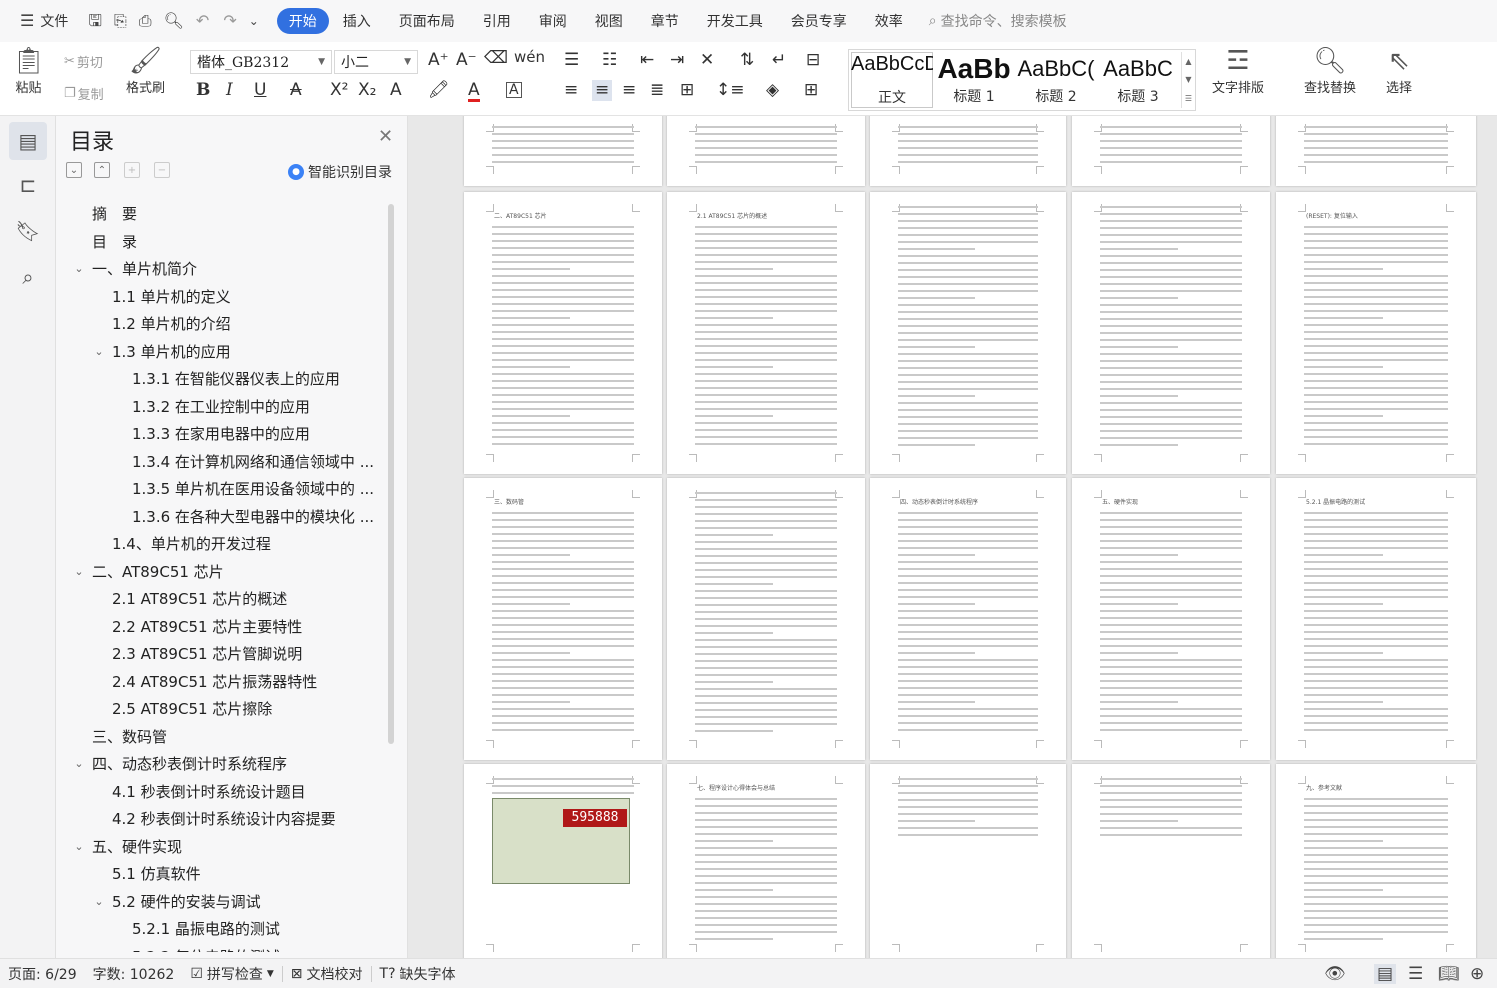 Image resolution: width=1497 pixels, height=988 pixels. Describe the element at coordinates (396, 90) in the screenshot. I see `text-effect-icon: A` at that location.